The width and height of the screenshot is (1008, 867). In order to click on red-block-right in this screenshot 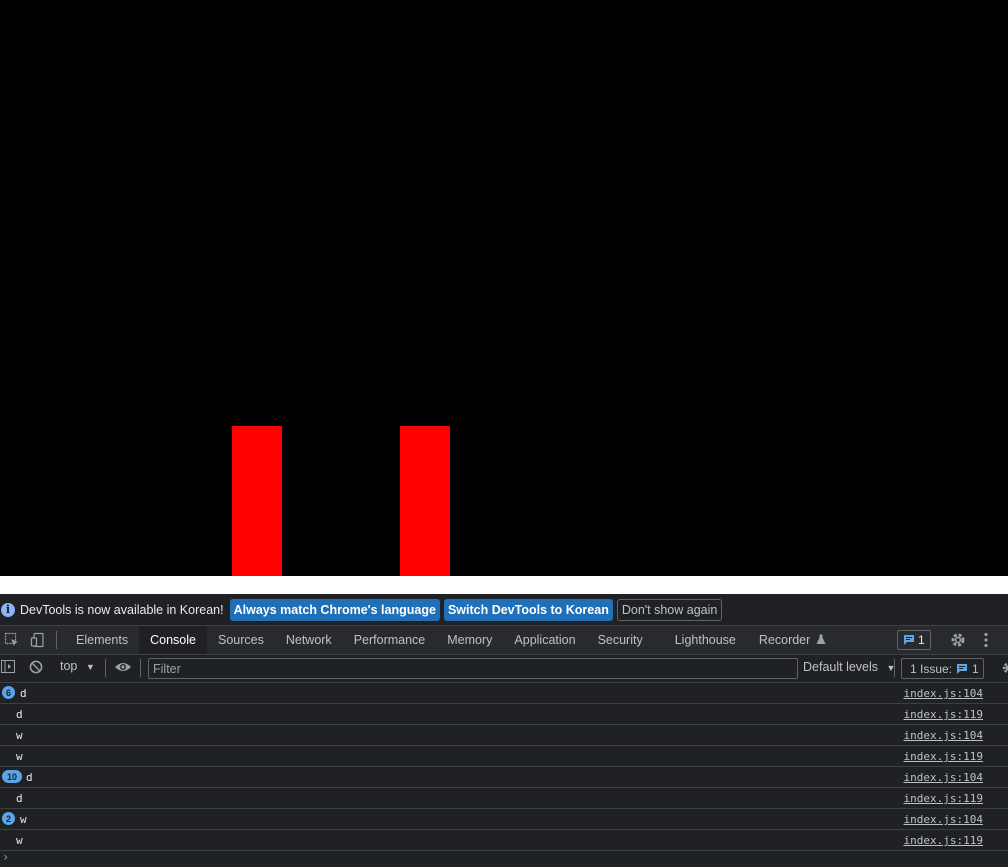, I will do `click(425, 501)`.